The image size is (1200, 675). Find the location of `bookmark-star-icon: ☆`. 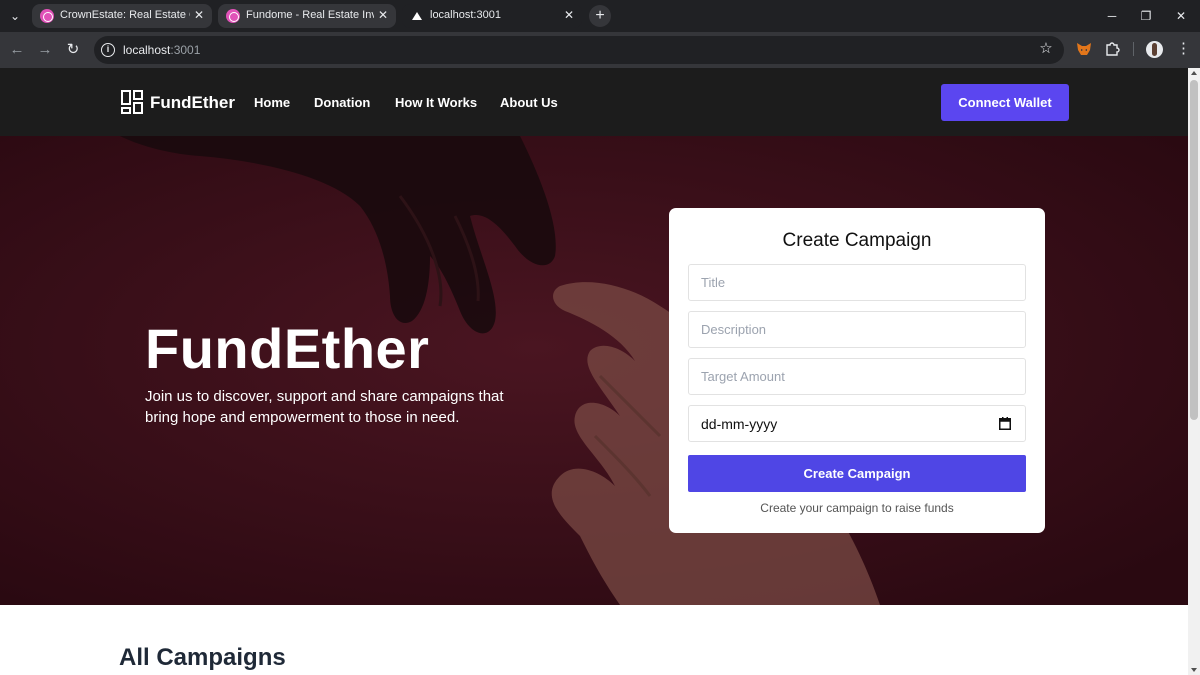

bookmark-star-icon: ☆ is located at coordinates (1046, 49).